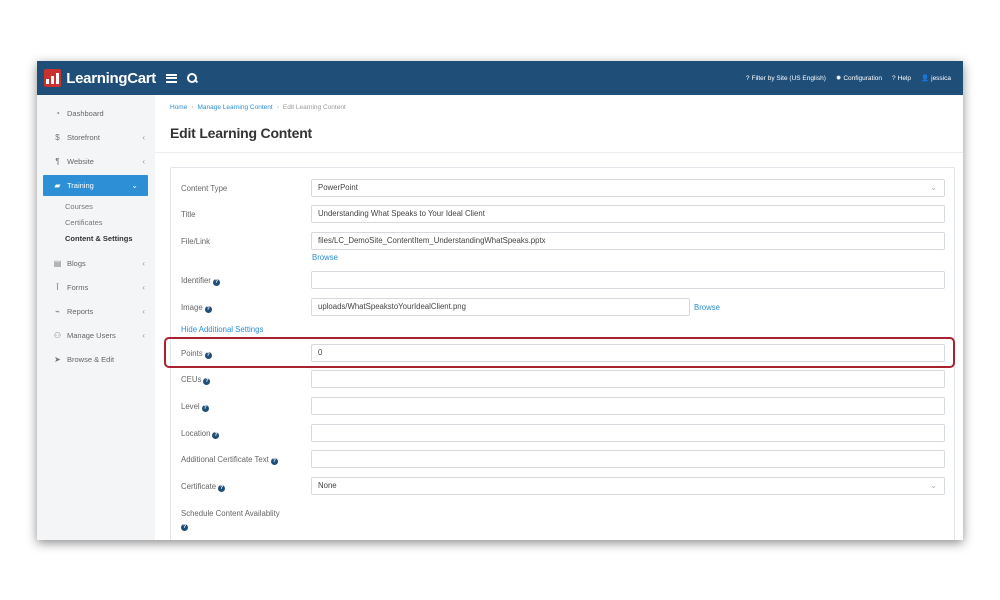  What do you see at coordinates (178, 107) in the screenshot?
I see `breadcrumb-home-link: Home` at bounding box center [178, 107].